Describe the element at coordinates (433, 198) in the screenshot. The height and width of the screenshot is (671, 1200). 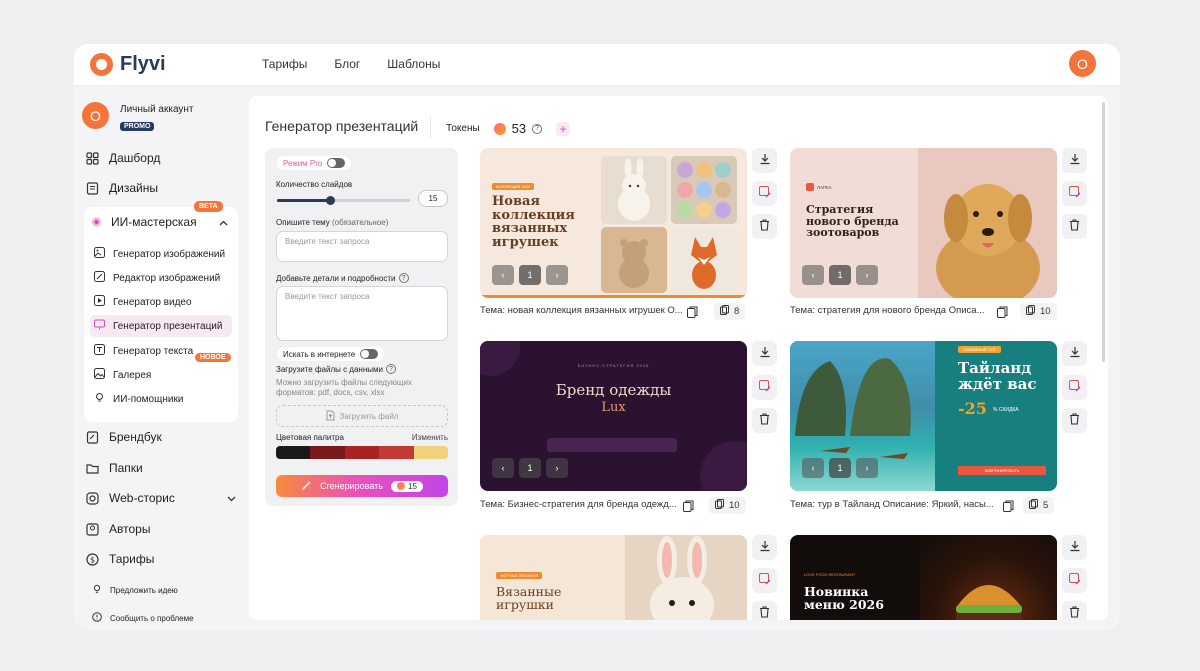
I see `slides-count-input: 15` at that location.